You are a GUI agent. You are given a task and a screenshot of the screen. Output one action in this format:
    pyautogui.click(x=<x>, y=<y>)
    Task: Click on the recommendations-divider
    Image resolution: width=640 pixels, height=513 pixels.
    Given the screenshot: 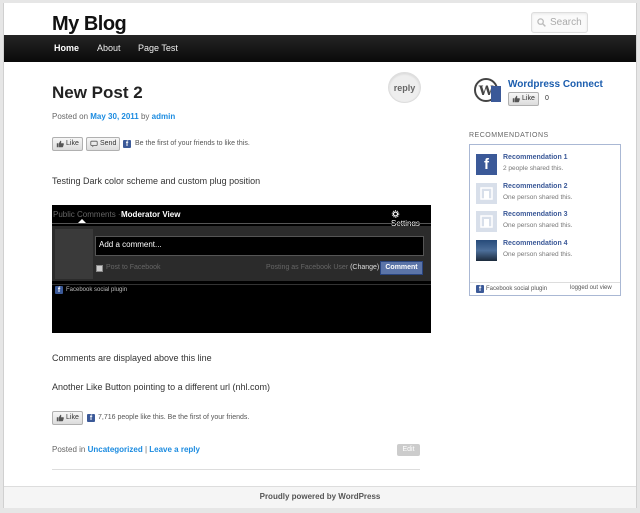 What is the action you would take?
    pyautogui.click(x=545, y=282)
    